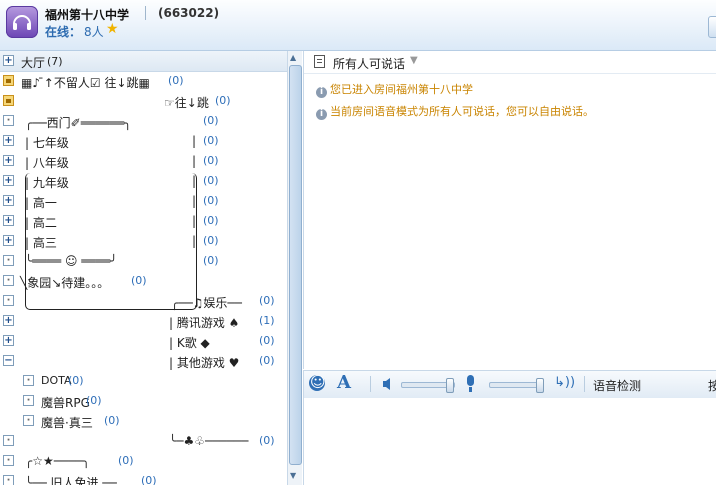 This screenshot has width=716, height=485. What do you see at coordinates (389, 384) in the screenshot?
I see `speaker-icon` at bounding box center [389, 384].